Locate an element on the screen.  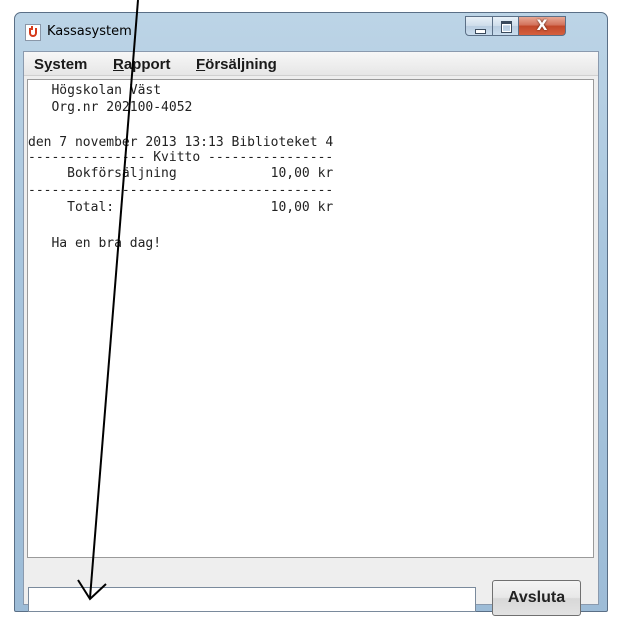
menu-rapport-label: apport is located at coordinates (147, 64).